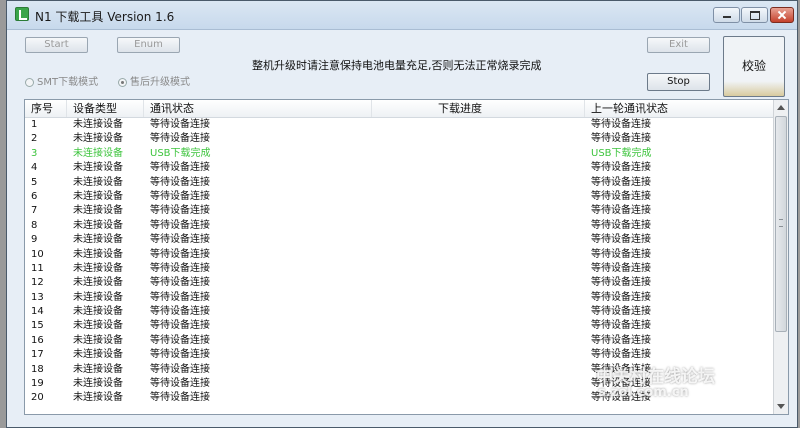  I want to click on start-button: Start, so click(56, 45).